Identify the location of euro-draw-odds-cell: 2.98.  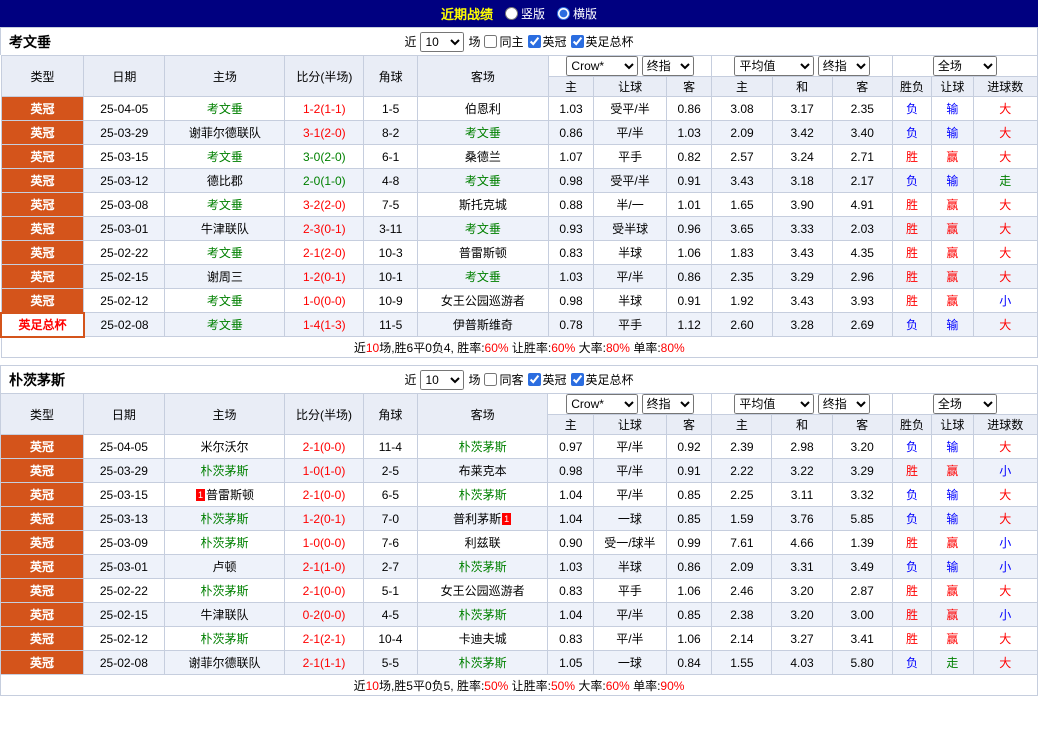
(802, 446).